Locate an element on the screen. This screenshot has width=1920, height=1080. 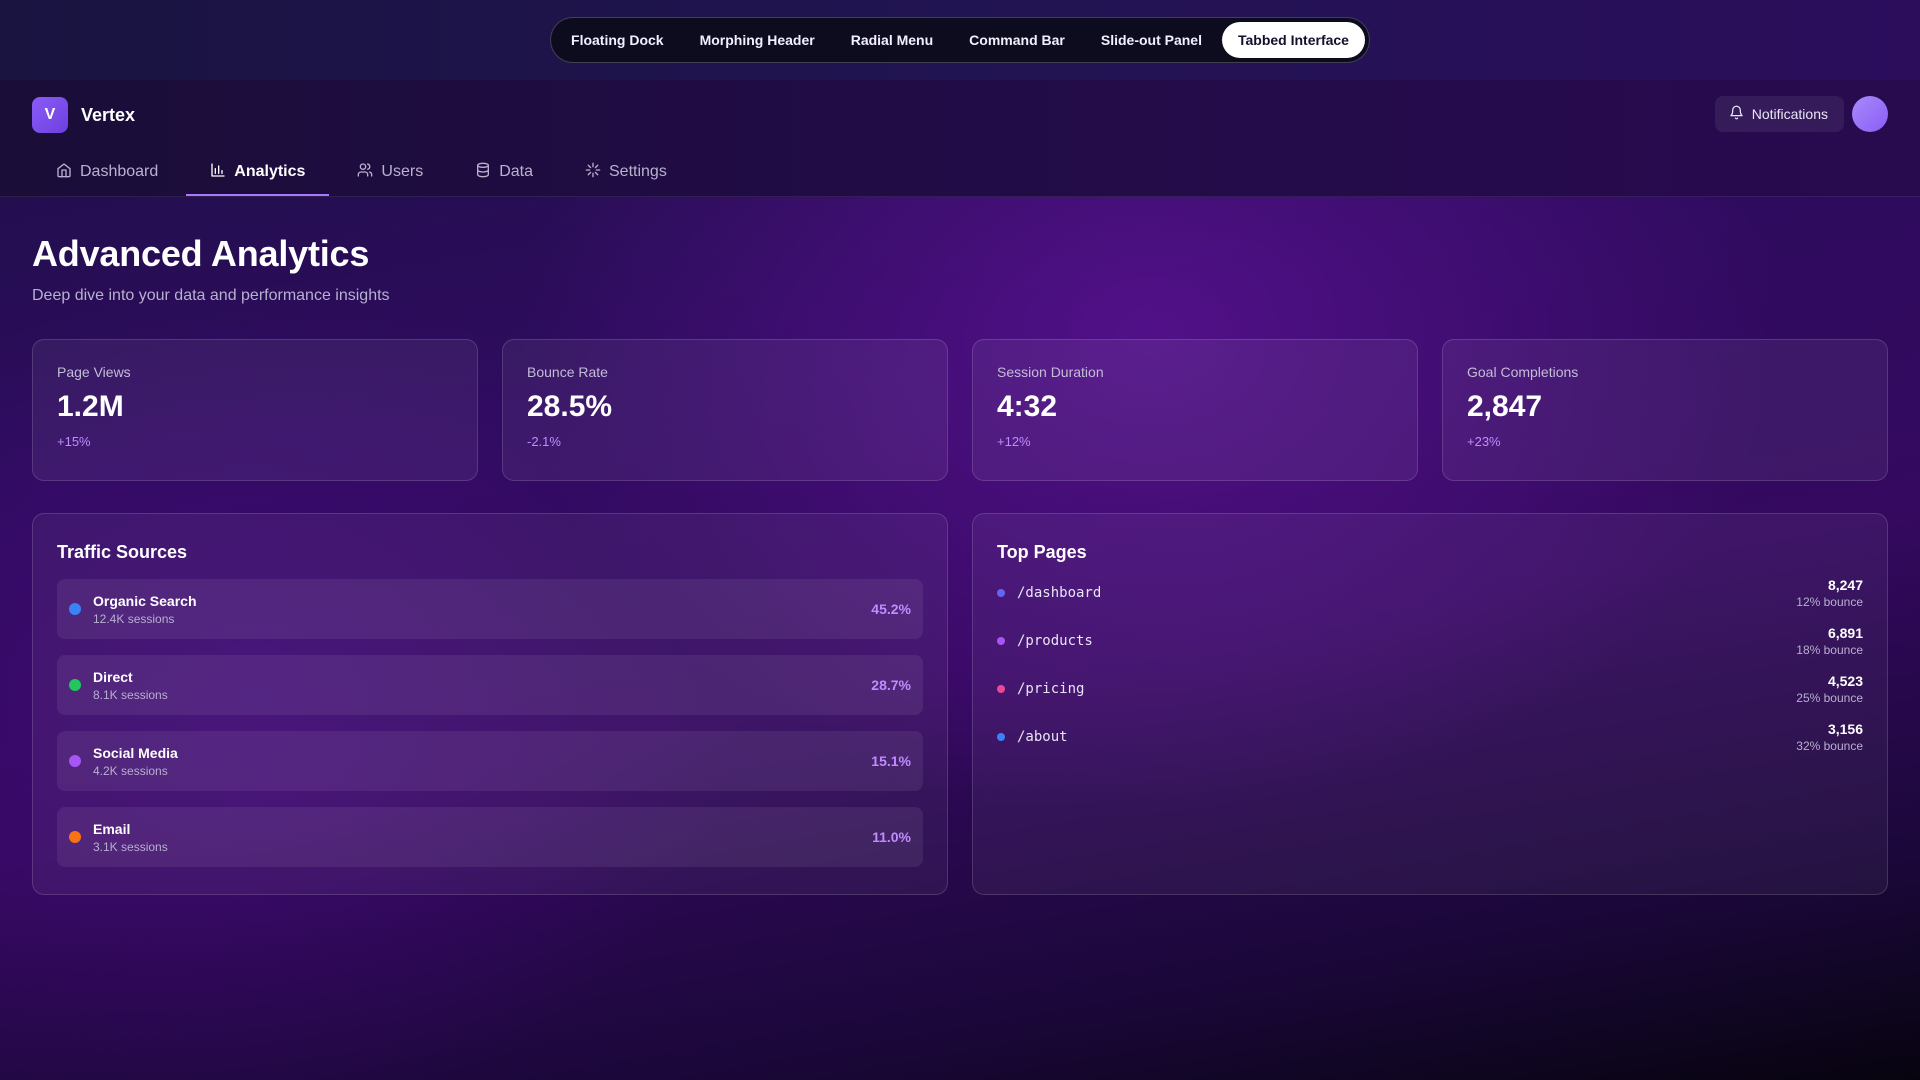
source-sessions: 3.1K sessions is located at coordinates (130, 846).